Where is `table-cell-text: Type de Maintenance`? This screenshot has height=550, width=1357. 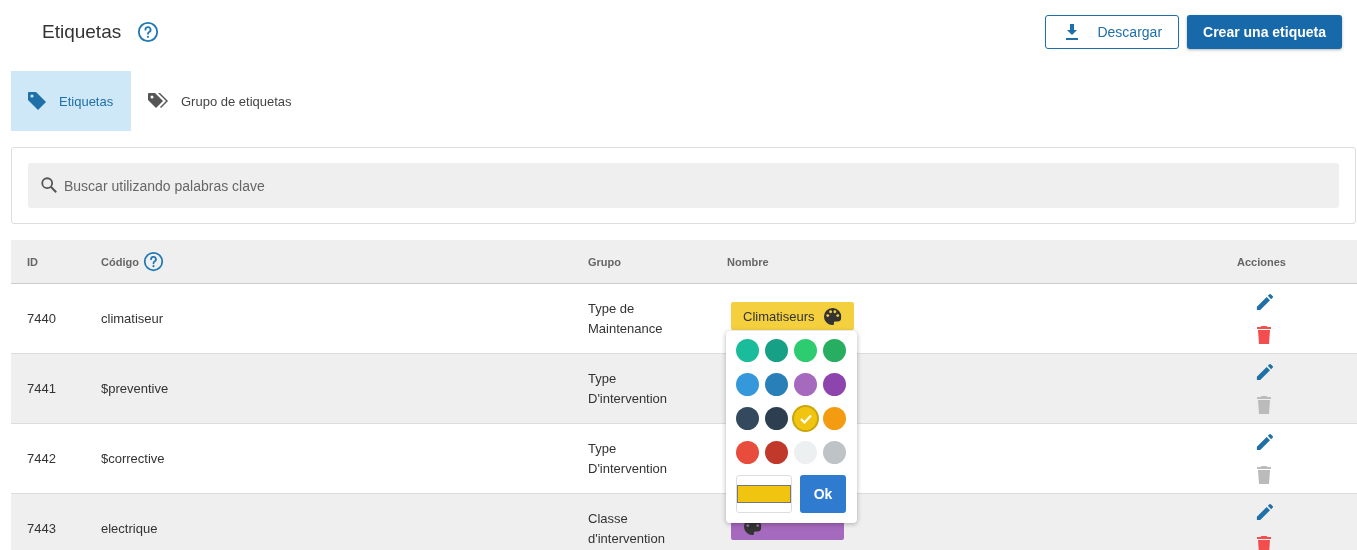
table-cell-text: Type de Maintenance is located at coordinates (626, 318).